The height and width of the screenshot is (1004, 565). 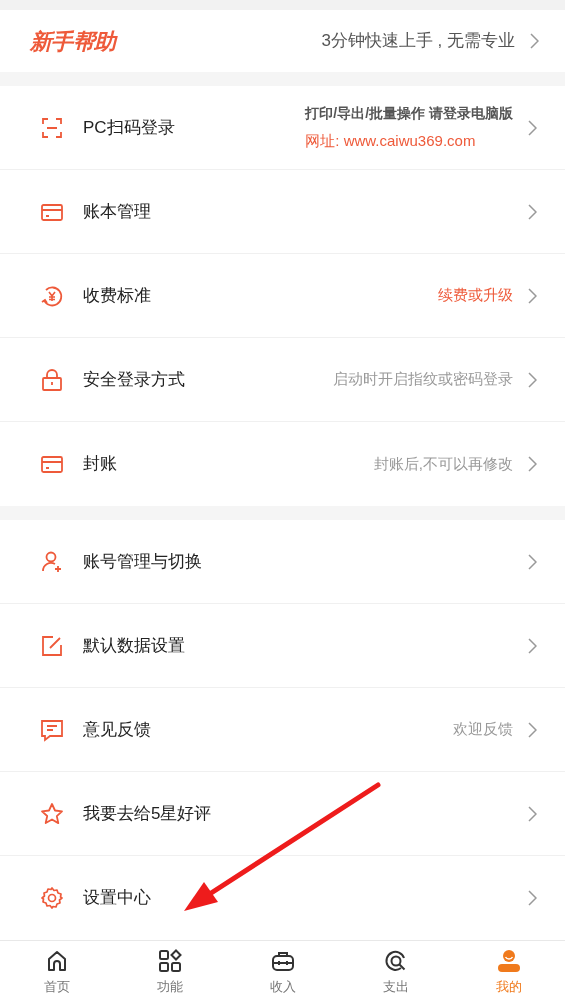 I want to click on grid-icon, so click(x=169, y=960).